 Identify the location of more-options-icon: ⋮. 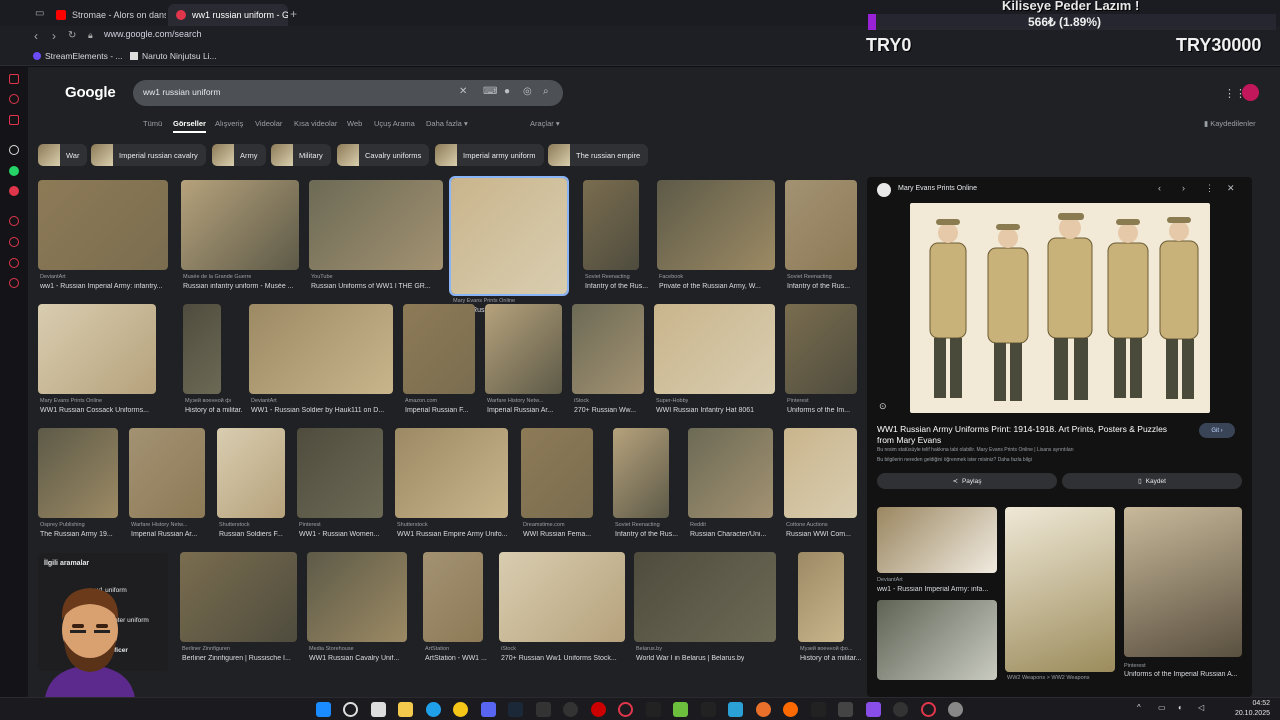
(1209, 188).